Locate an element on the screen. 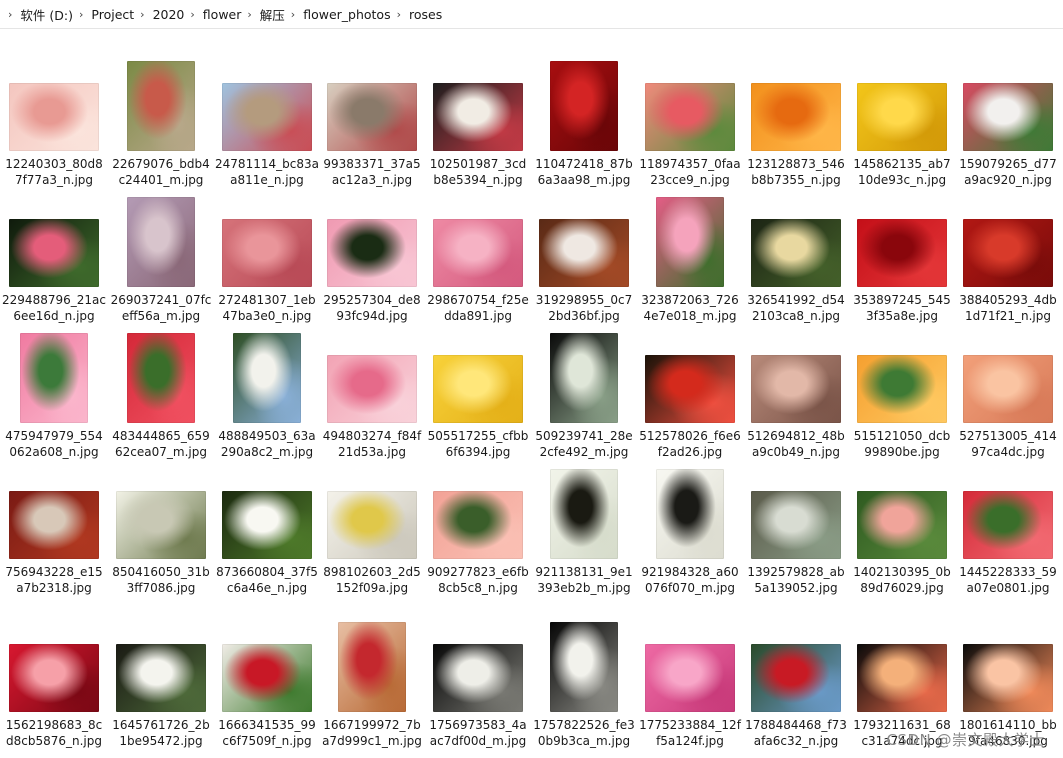 This screenshot has height=758, width=1063. file-item: 505517255_cfbb6f6394.jpg is located at coordinates (478, 387).